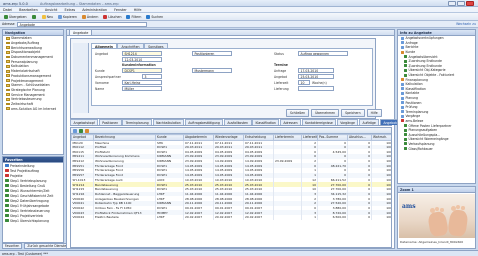 This screenshot has height=256, width=478. Describe the element at coordinates (239, 253) in the screenshot. I see `status-bar: ams.erp - Test (Customer) ***` at that location.